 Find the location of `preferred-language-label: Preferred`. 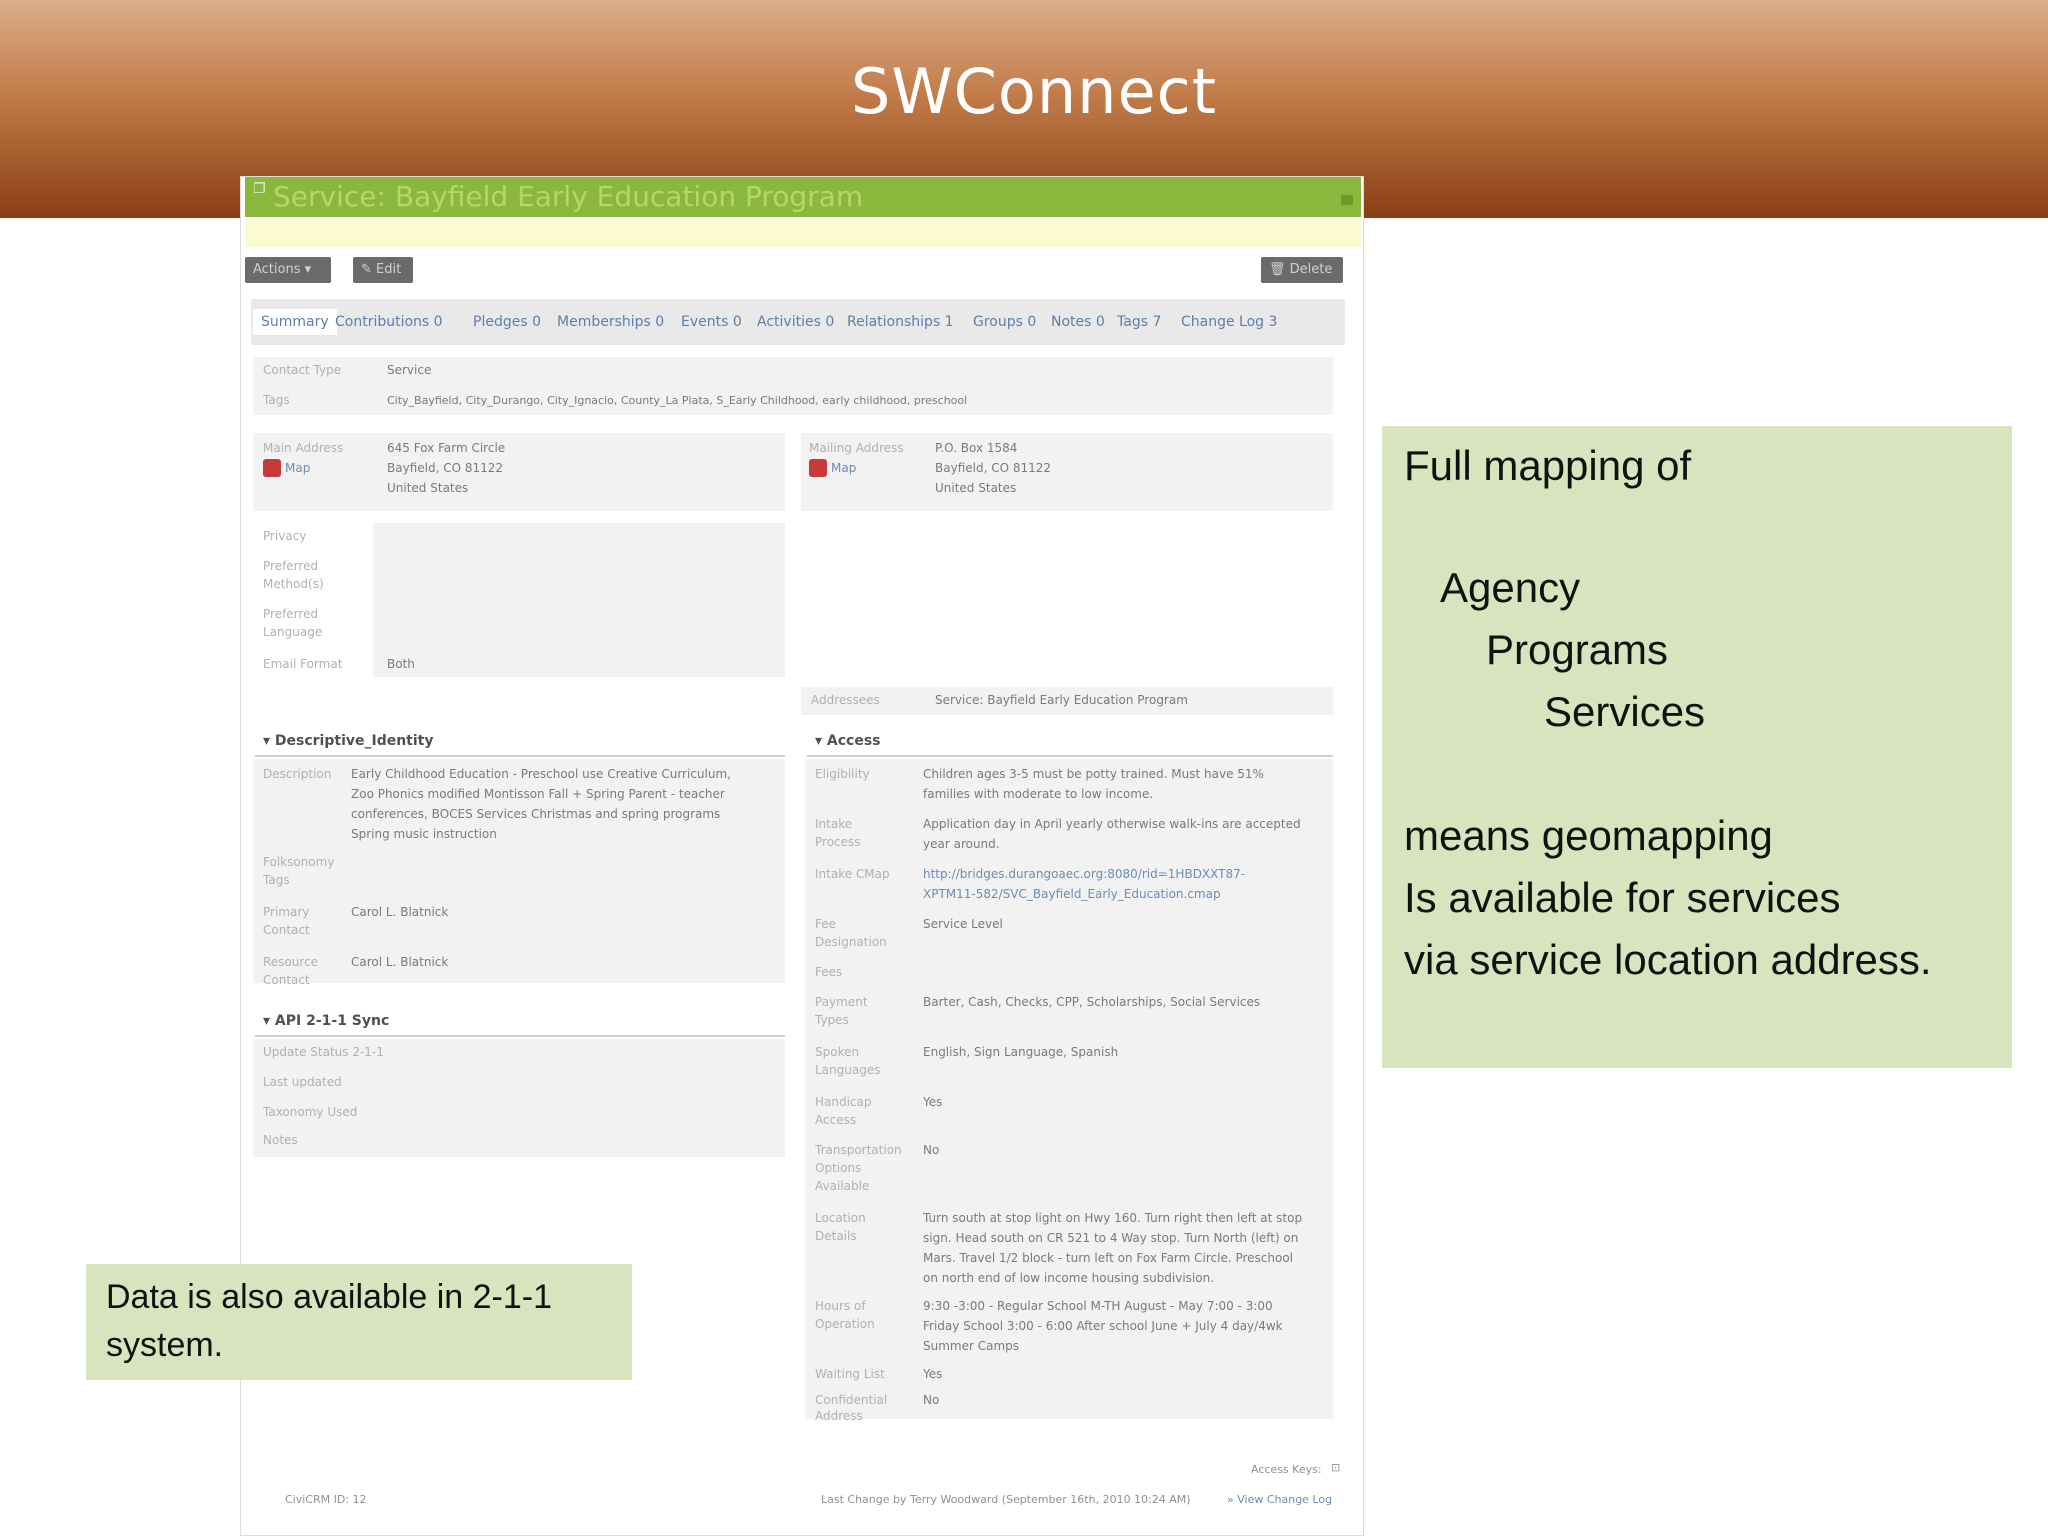

preferred-language-label: Preferred is located at coordinates (291, 614).